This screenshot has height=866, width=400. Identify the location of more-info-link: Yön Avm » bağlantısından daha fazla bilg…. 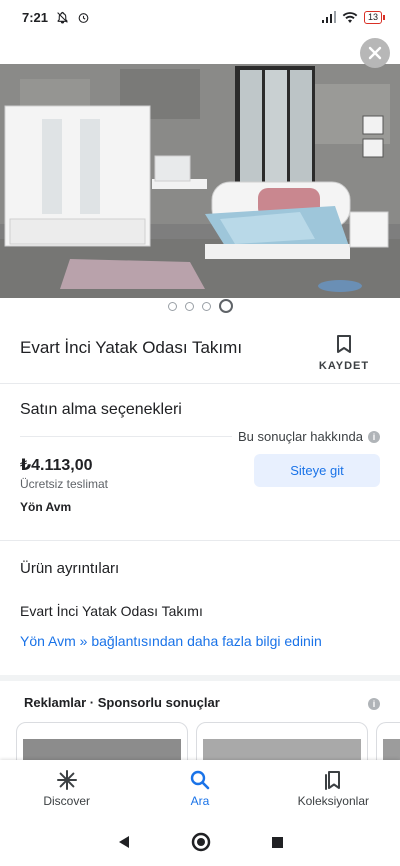
(171, 641).